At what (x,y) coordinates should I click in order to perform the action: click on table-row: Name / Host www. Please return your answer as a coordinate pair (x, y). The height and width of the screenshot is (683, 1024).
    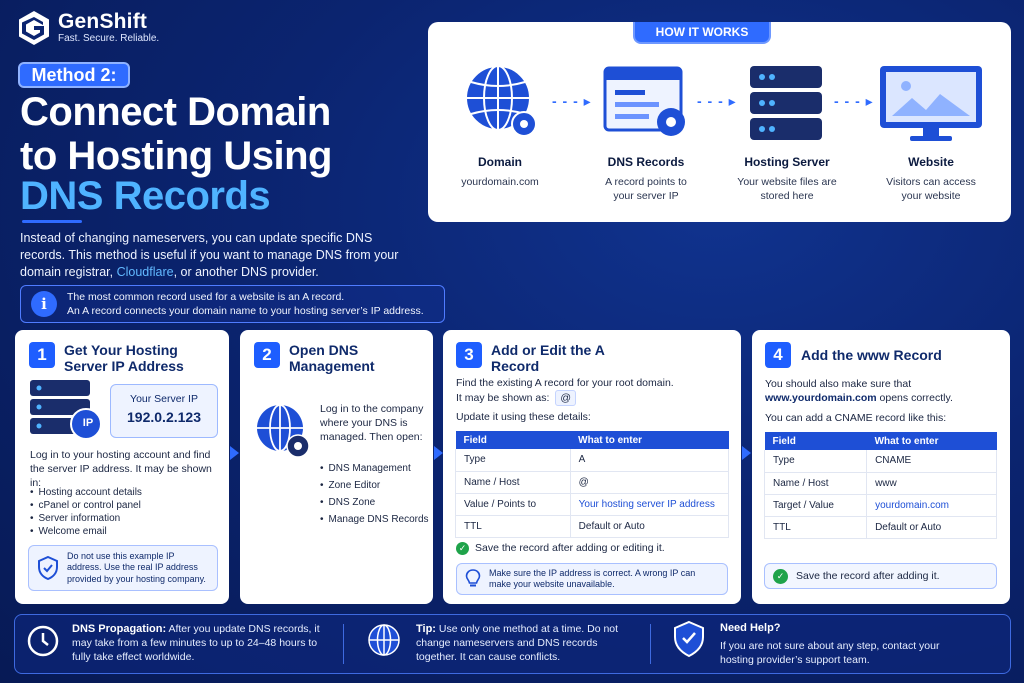
    Looking at the image, I should click on (880, 483).